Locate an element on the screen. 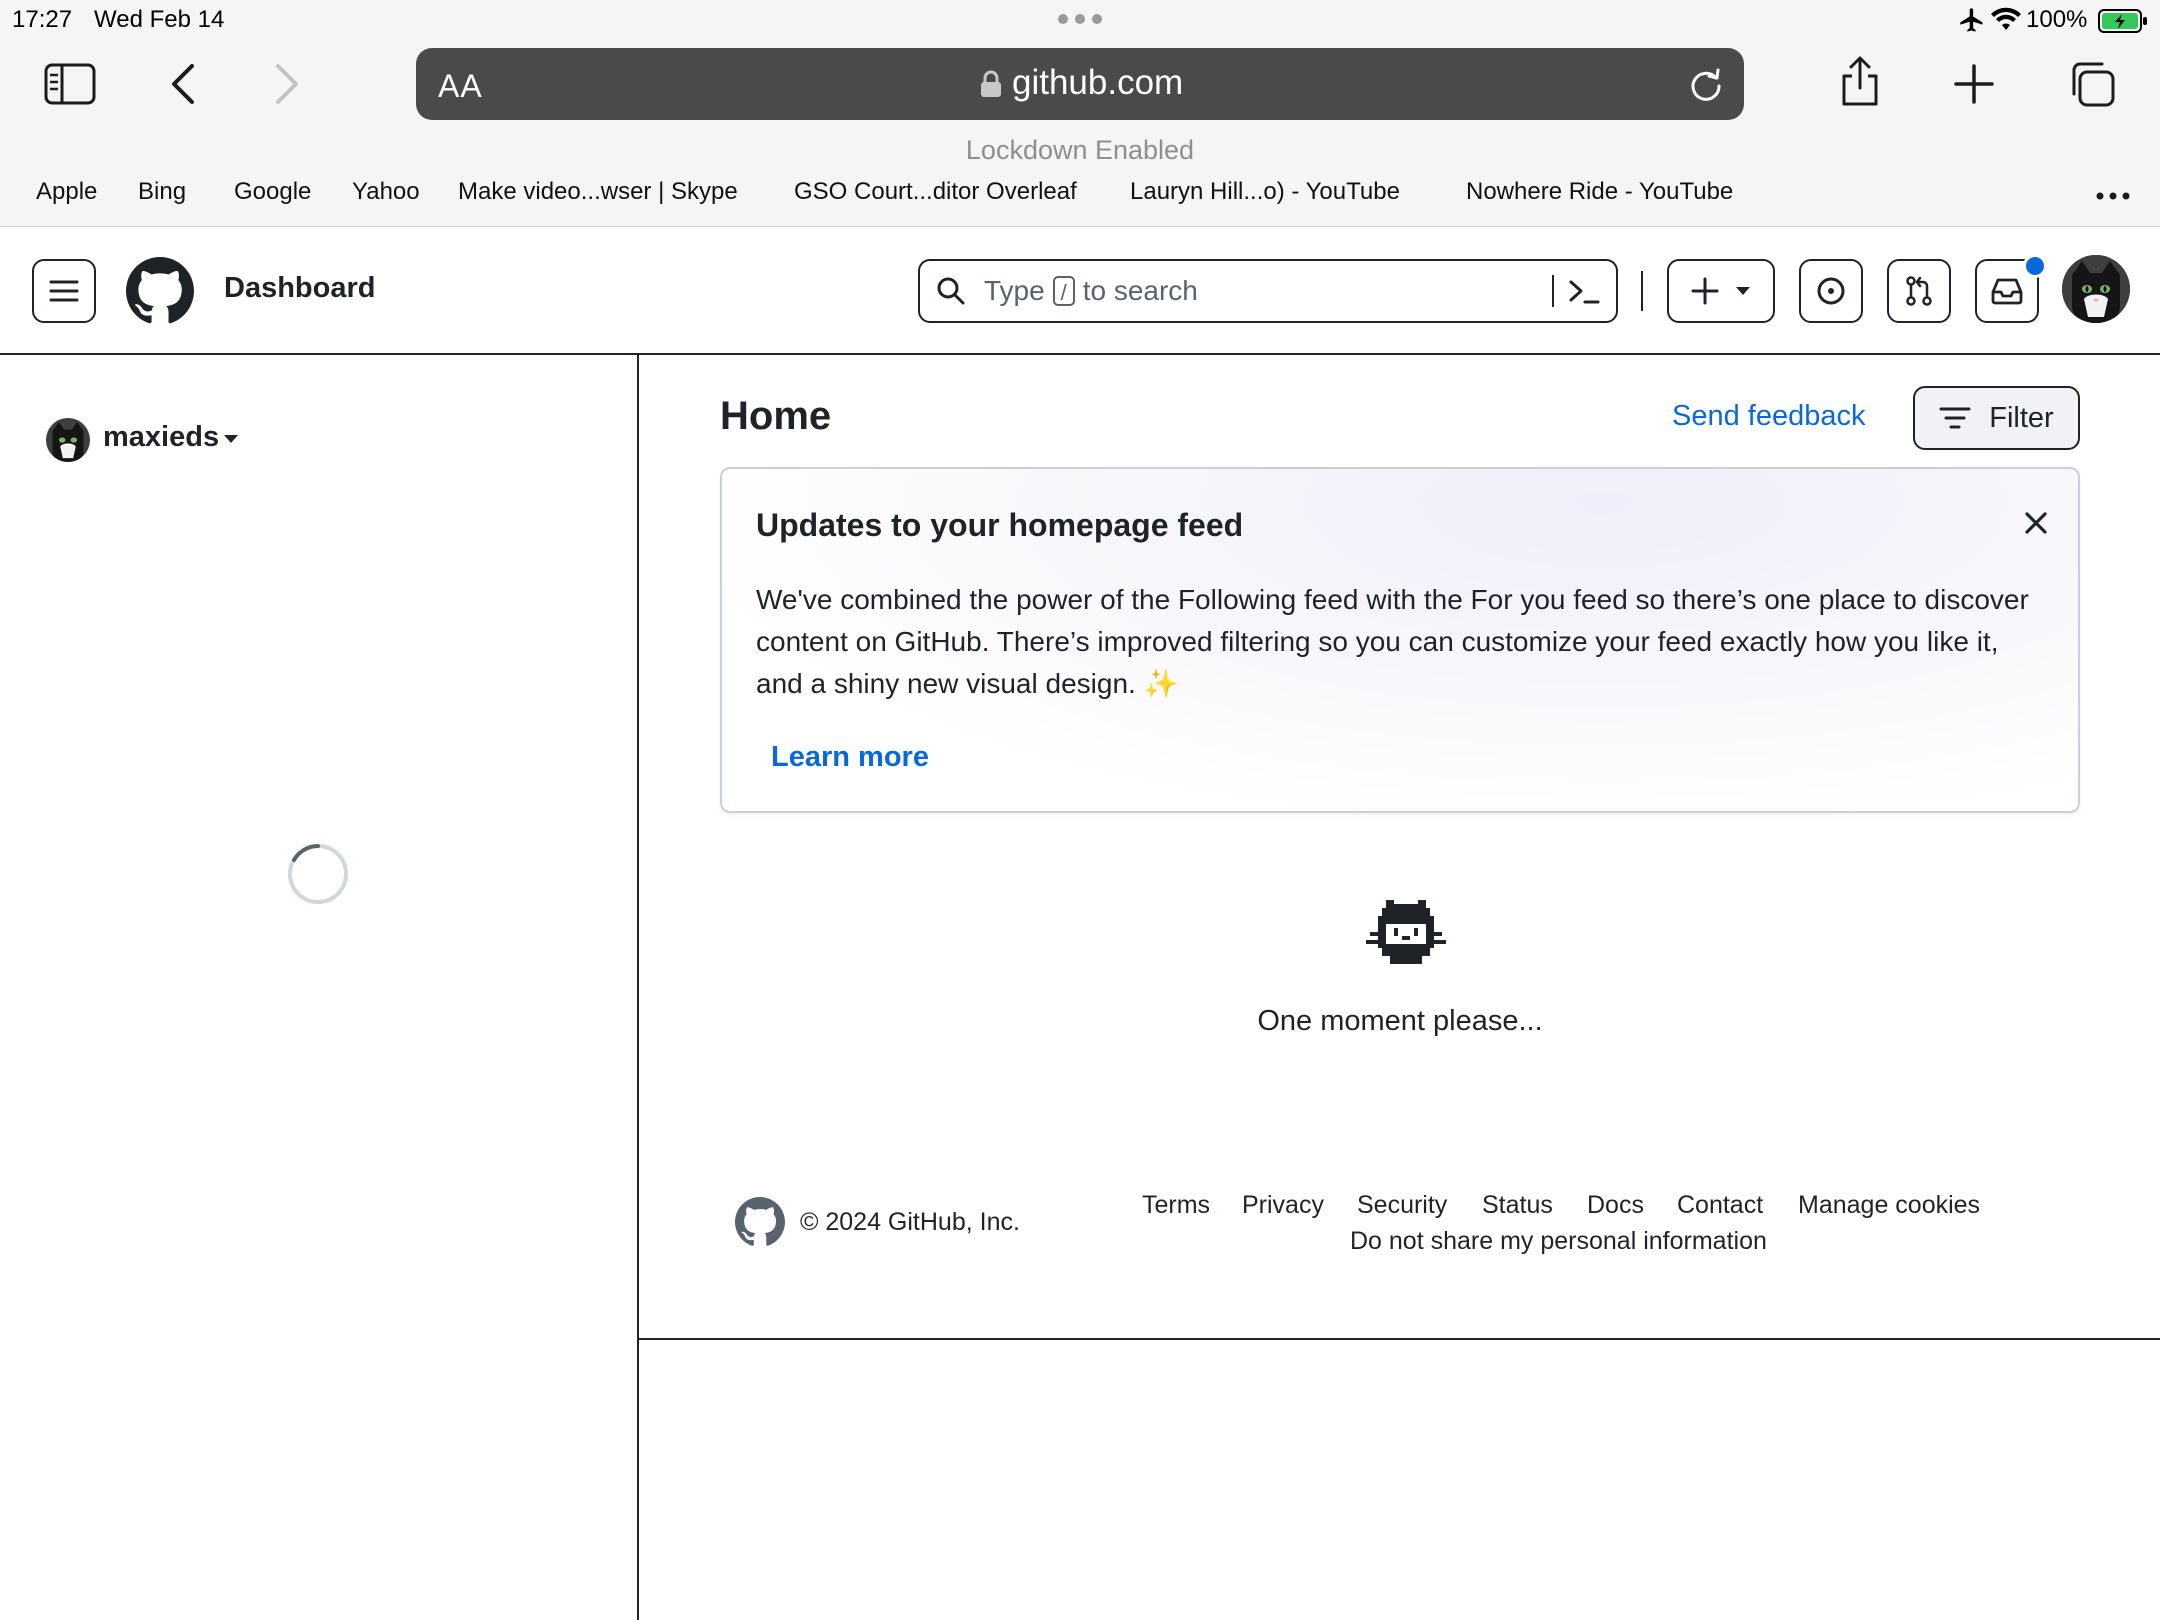 This screenshot has height=1620, width=2160. search-input: Type / to search is located at coordinates (1268, 291).